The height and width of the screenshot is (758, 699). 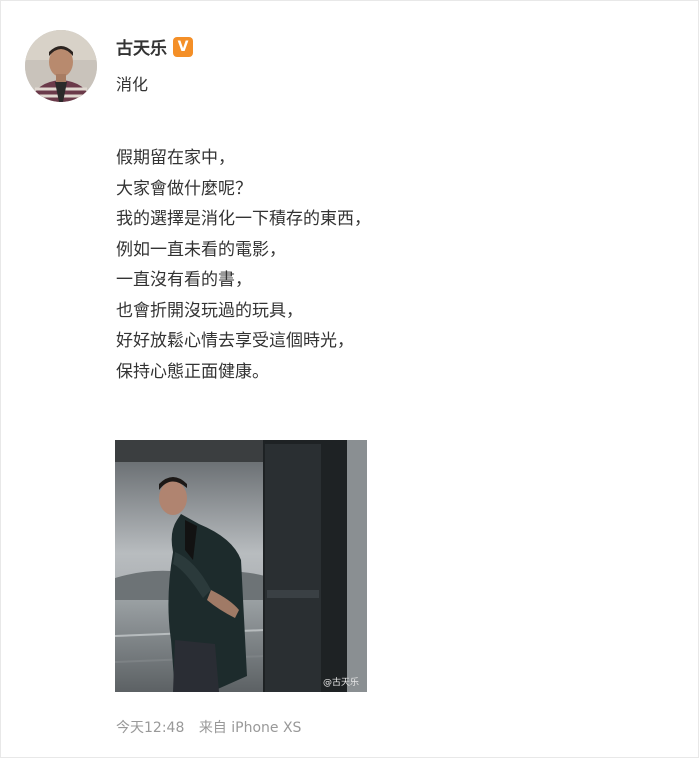 What do you see at coordinates (184, 188) in the screenshot?
I see `post-line: 大家會做什麼呢？` at bounding box center [184, 188].